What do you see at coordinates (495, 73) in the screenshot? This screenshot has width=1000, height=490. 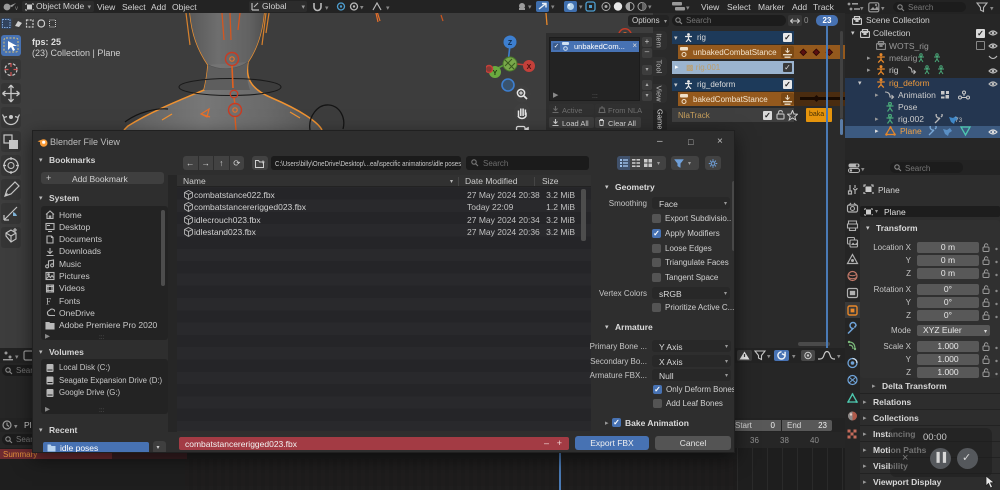 I see `svg-text: Y` at bounding box center [495, 73].